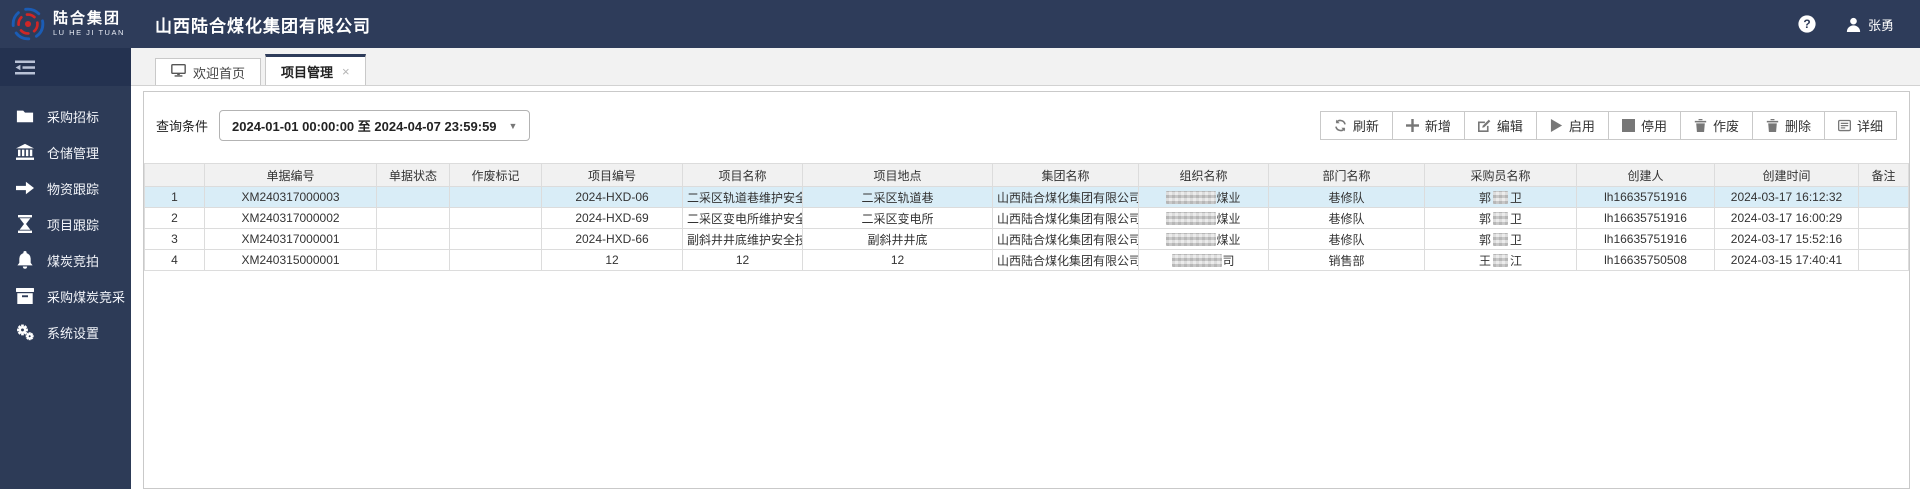 The image size is (1920, 489). I want to click on delete-button: 删除, so click(1788, 125).